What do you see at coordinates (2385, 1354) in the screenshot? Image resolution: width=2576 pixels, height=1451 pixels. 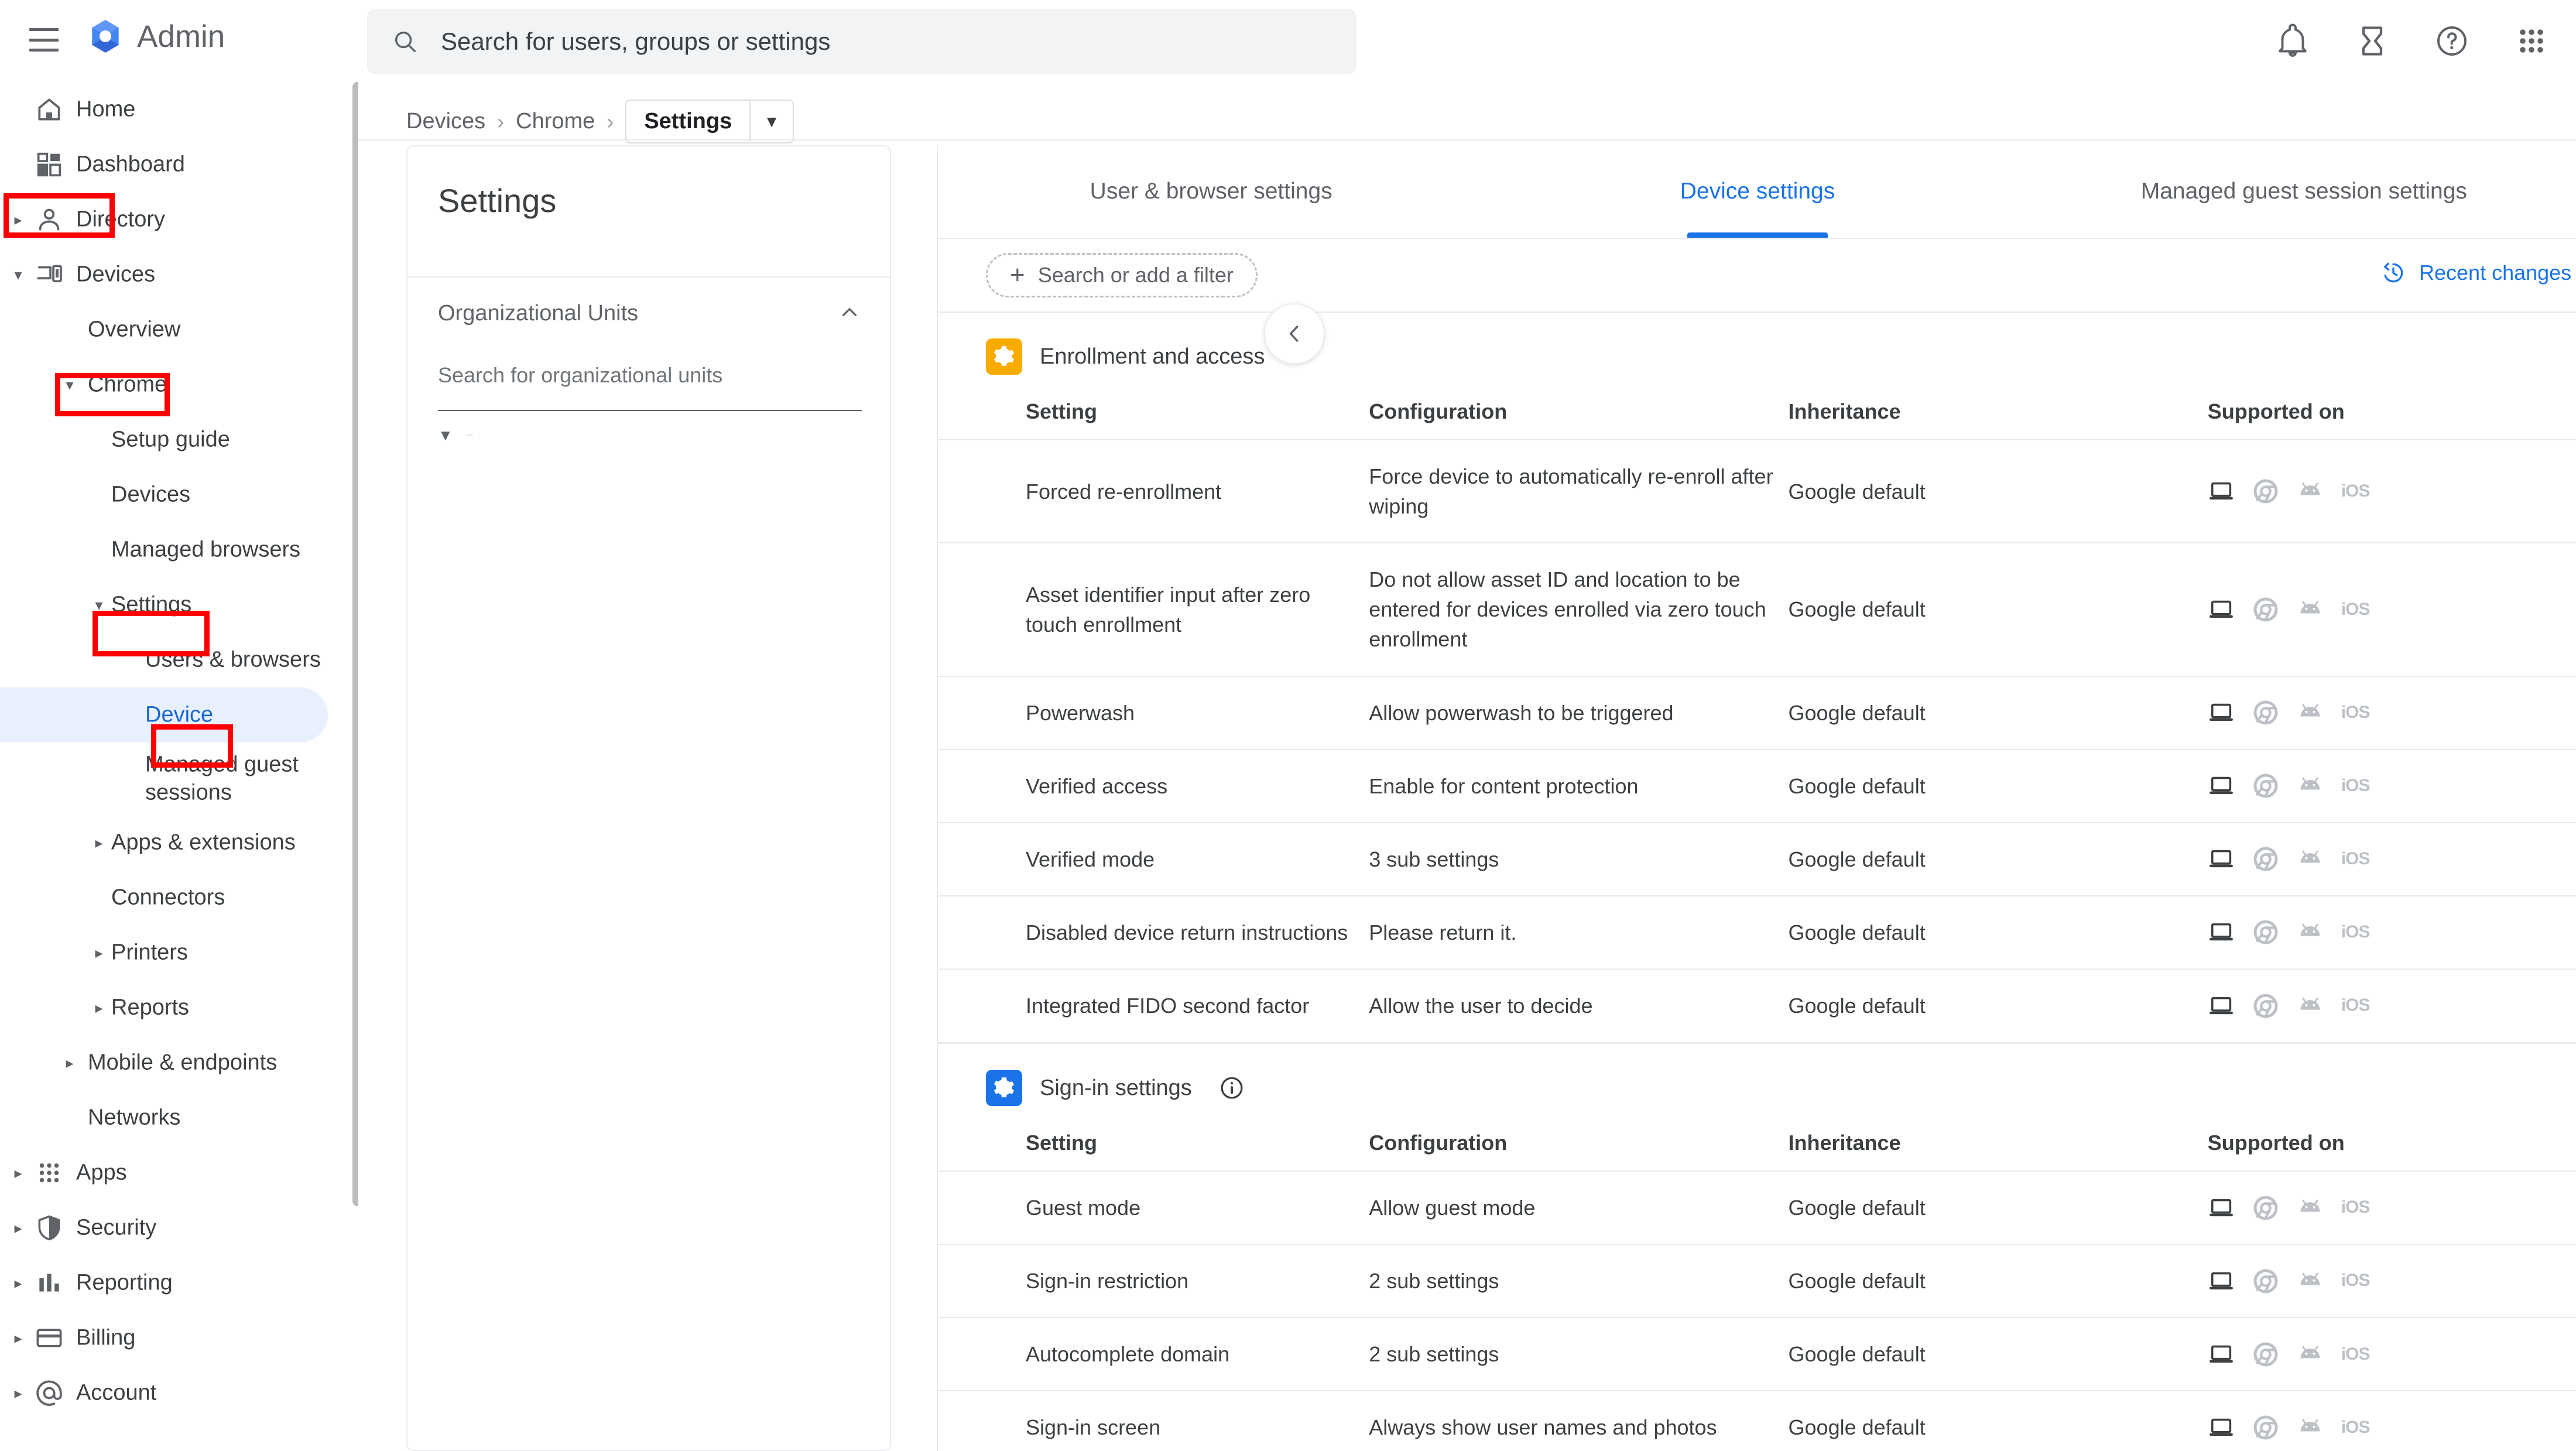 I see `supported-on-cell: iOS` at bounding box center [2385, 1354].